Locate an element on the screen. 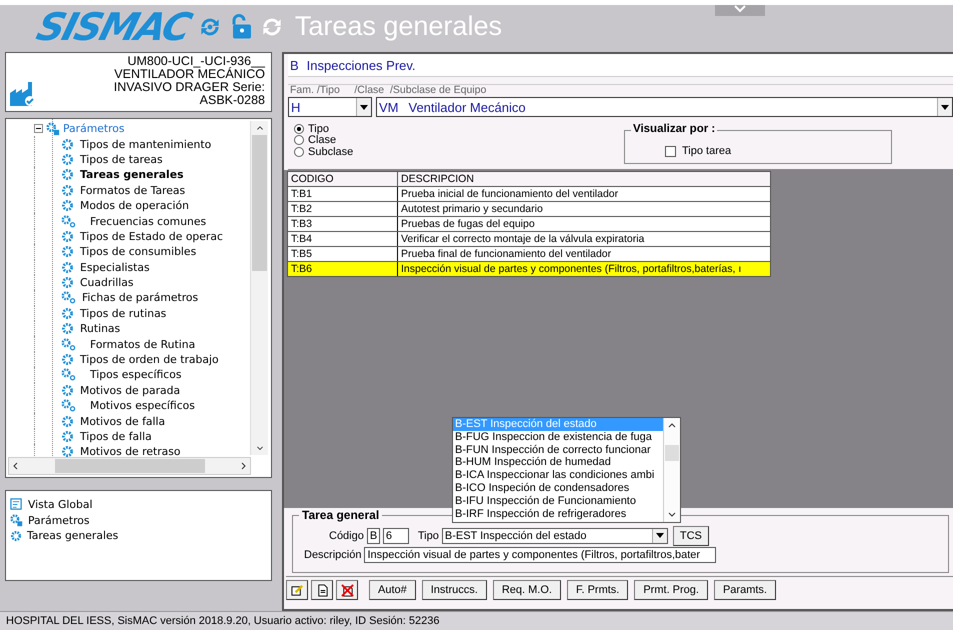 The height and width of the screenshot is (630, 953). status-bar: HOSPITAL DEL IESS, SisMAC versión 2018.9.20, Usuario activo: riley, ID Sesión: 52236 is located at coordinates (476, 620).